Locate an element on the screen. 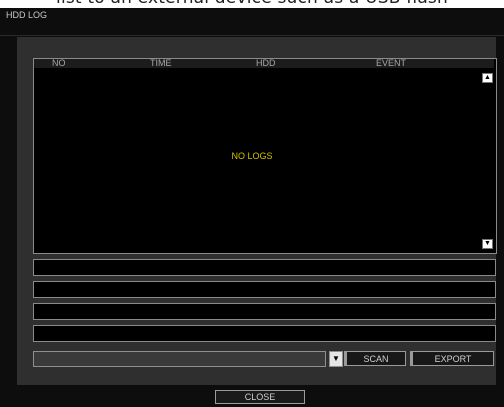  column-header-hdd: HDD is located at coordinates (266, 63).